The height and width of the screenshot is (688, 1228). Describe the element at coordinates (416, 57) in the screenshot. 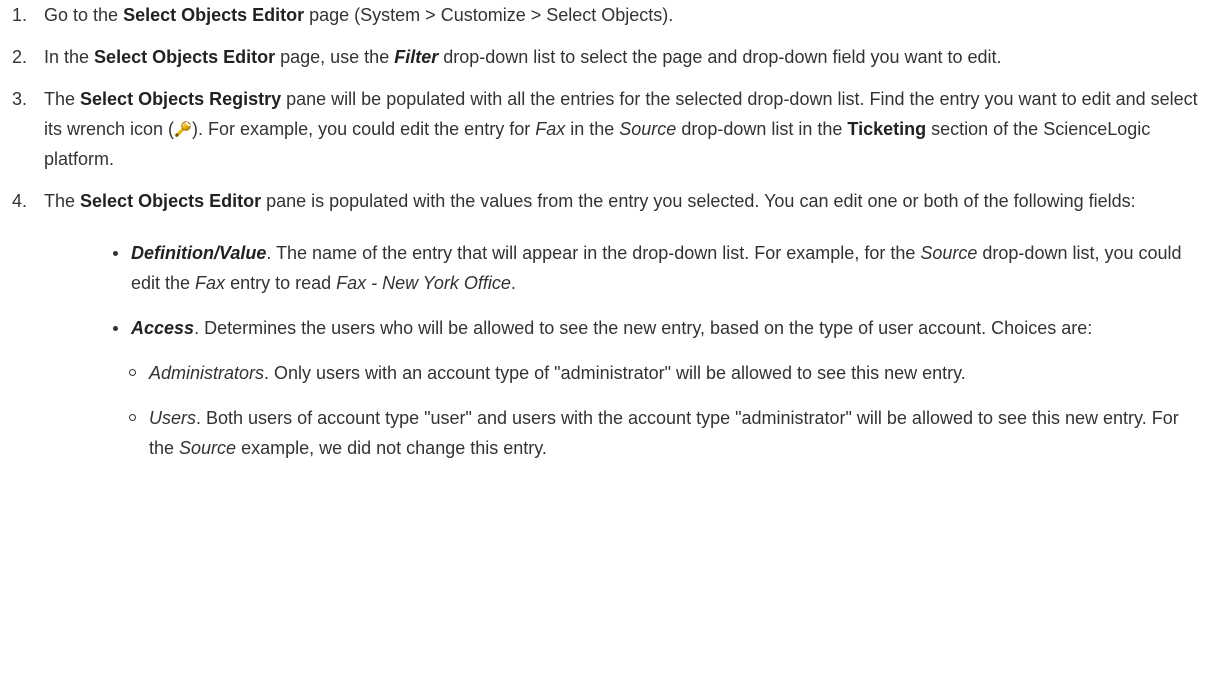

I see `field-name: Filter` at that location.